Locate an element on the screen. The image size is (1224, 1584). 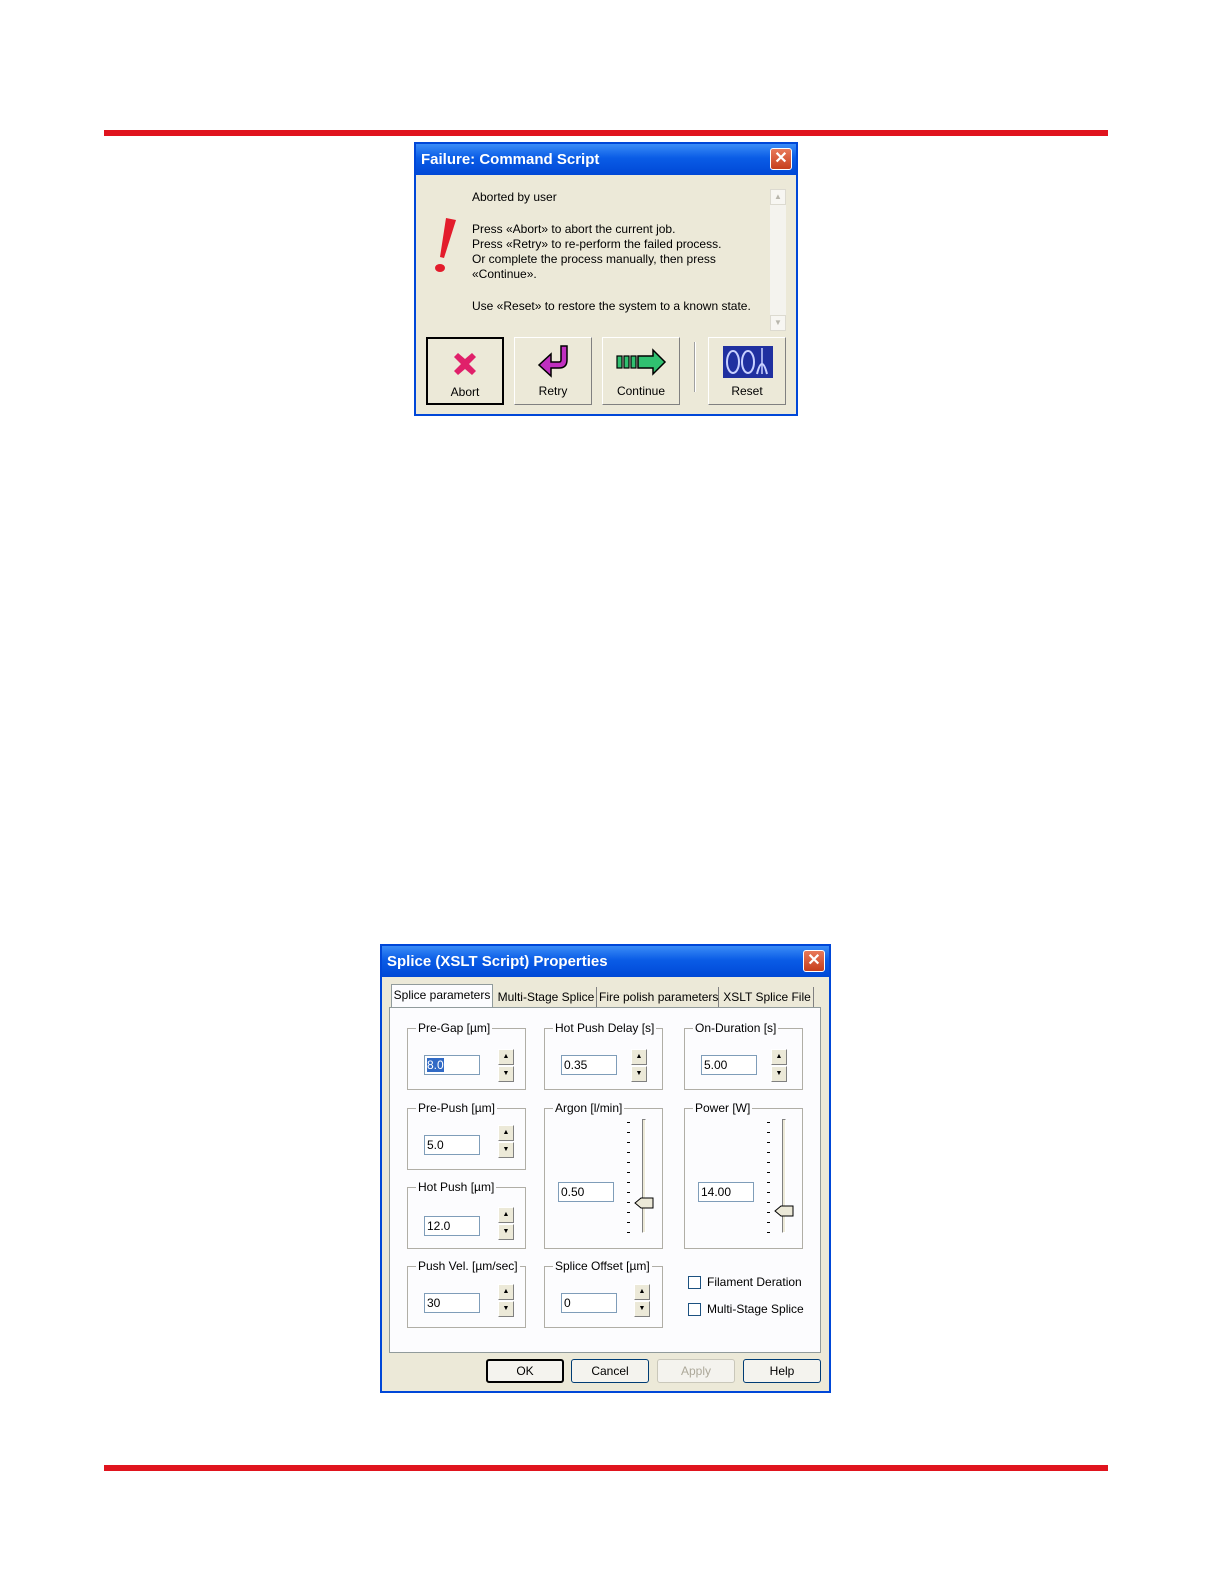
cancel-button: Cancel is located at coordinates (610, 1371).